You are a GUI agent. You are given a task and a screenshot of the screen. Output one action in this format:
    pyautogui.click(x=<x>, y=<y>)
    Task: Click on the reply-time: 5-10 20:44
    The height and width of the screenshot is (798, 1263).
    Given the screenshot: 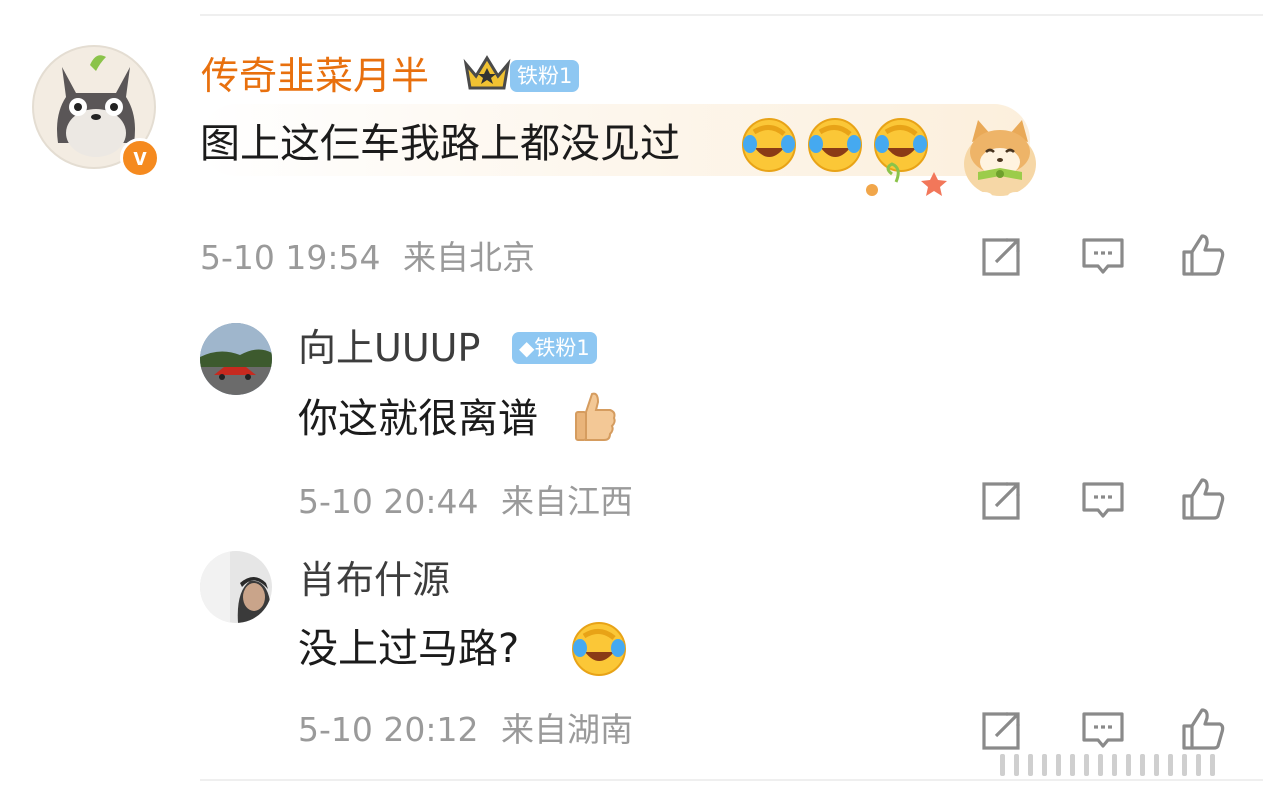 What is the action you would take?
    pyautogui.click(x=388, y=501)
    